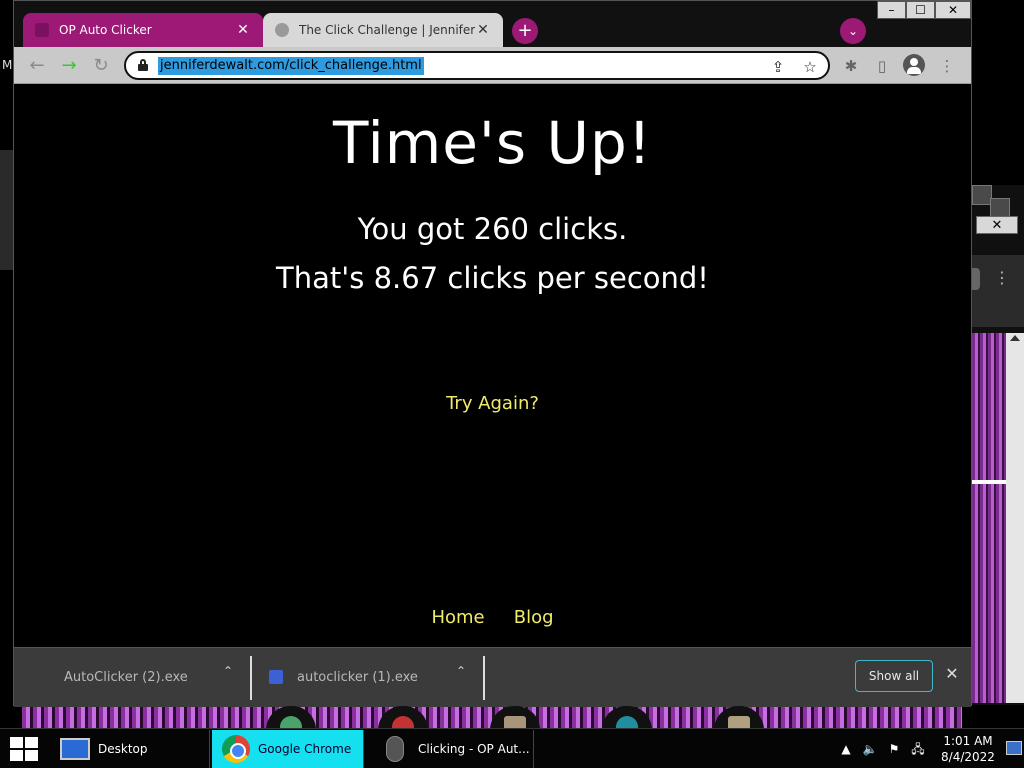 The image size is (1024, 768). What do you see at coordinates (75, 749) in the screenshot?
I see `desktop-icon` at bounding box center [75, 749].